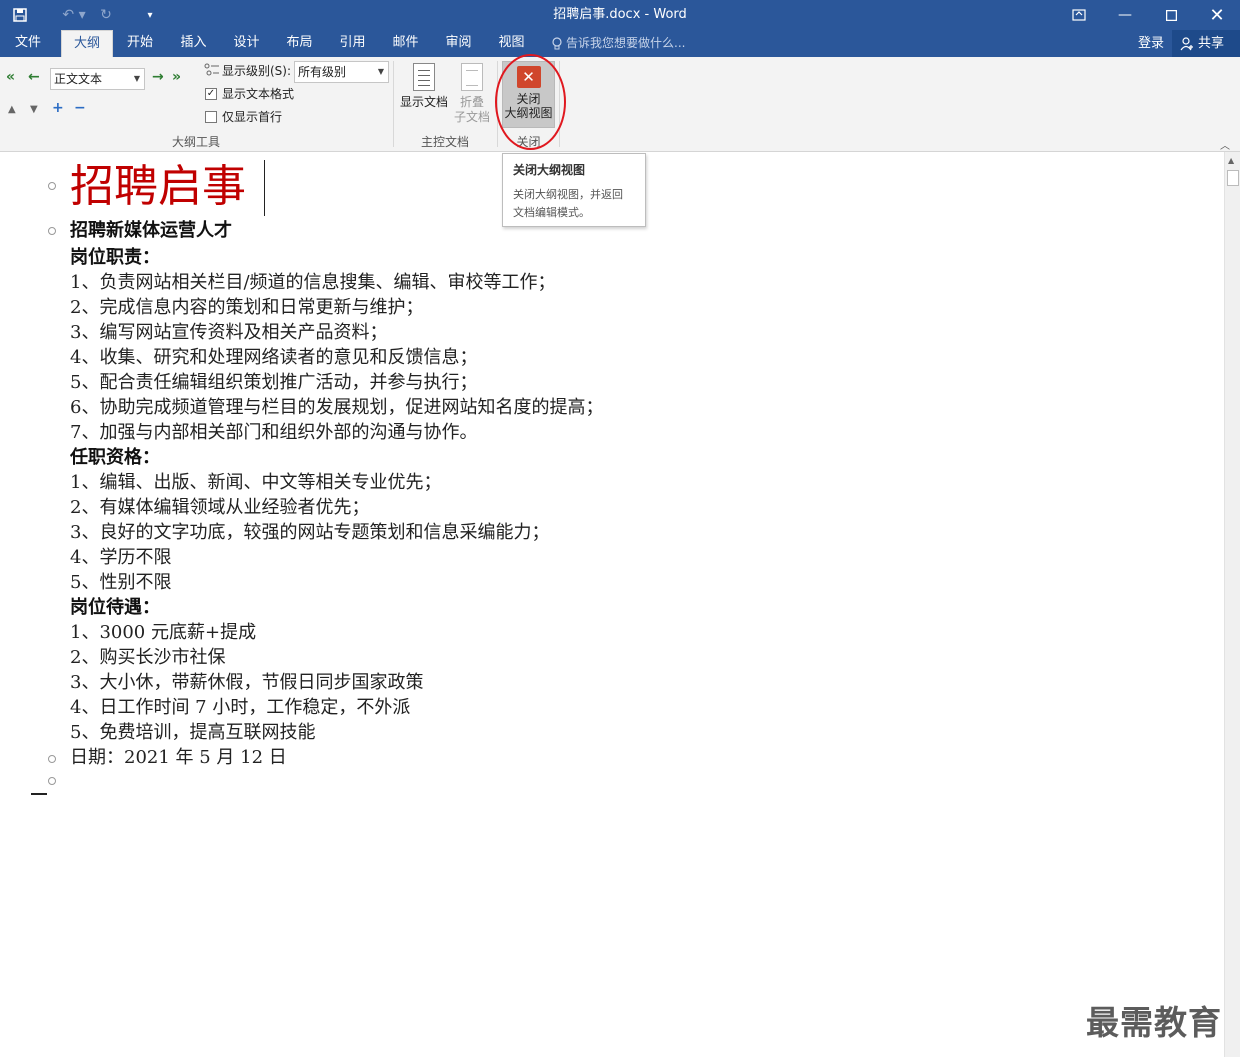 This screenshot has height=1057, width=1240. What do you see at coordinates (247, 307) in the screenshot?
I see `list-item: 2、完成信息内容的策划和日常更新与维护；` at bounding box center [247, 307].